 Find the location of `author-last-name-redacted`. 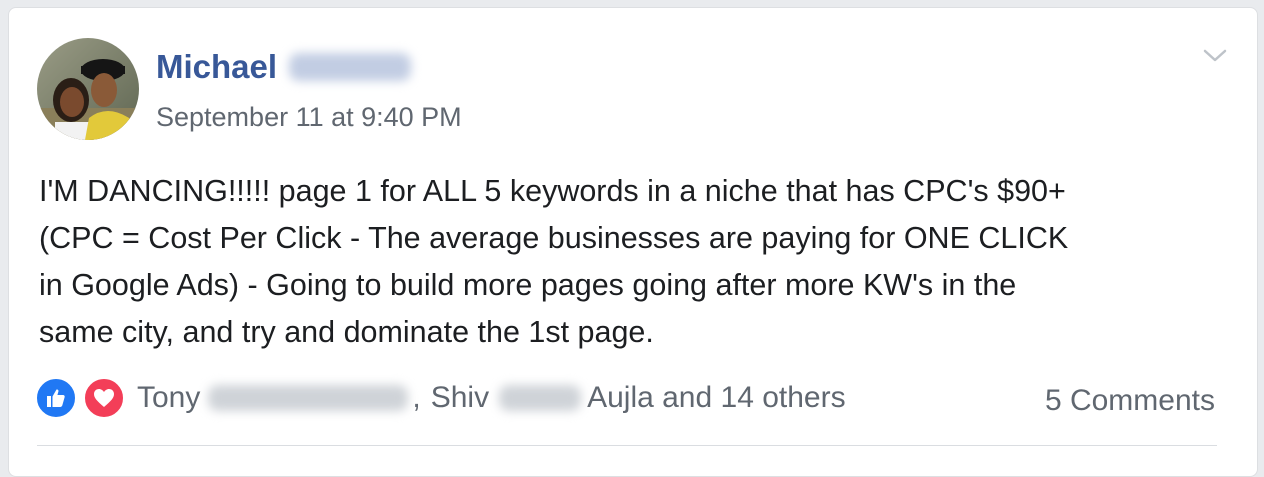

author-last-name-redacted is located at coordinates (350, 67).